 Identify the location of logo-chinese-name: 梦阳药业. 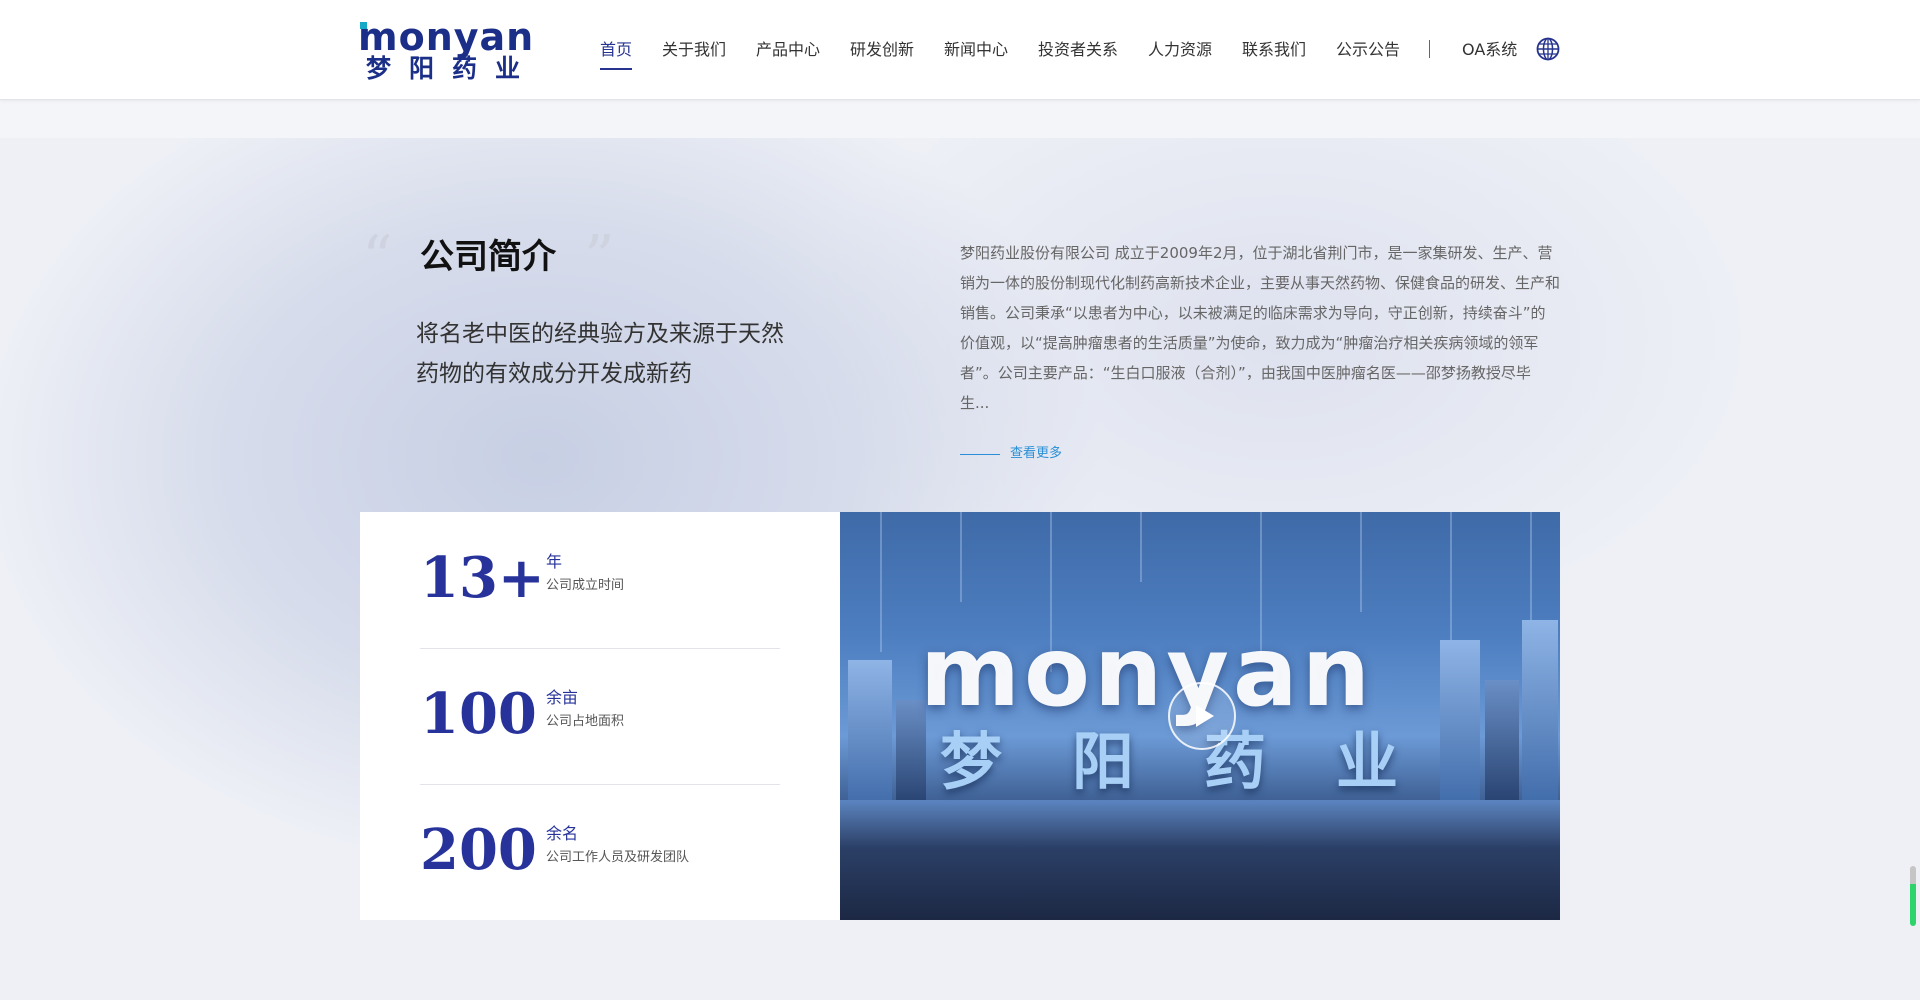
(452, 68).